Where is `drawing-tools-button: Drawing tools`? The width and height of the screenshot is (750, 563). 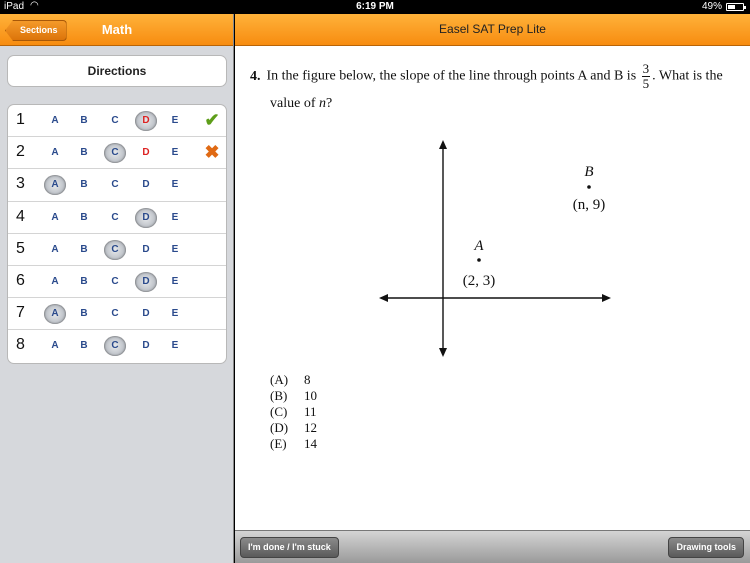
drawing-tools-button: Drawing tools is located at coordinates (706, 547).